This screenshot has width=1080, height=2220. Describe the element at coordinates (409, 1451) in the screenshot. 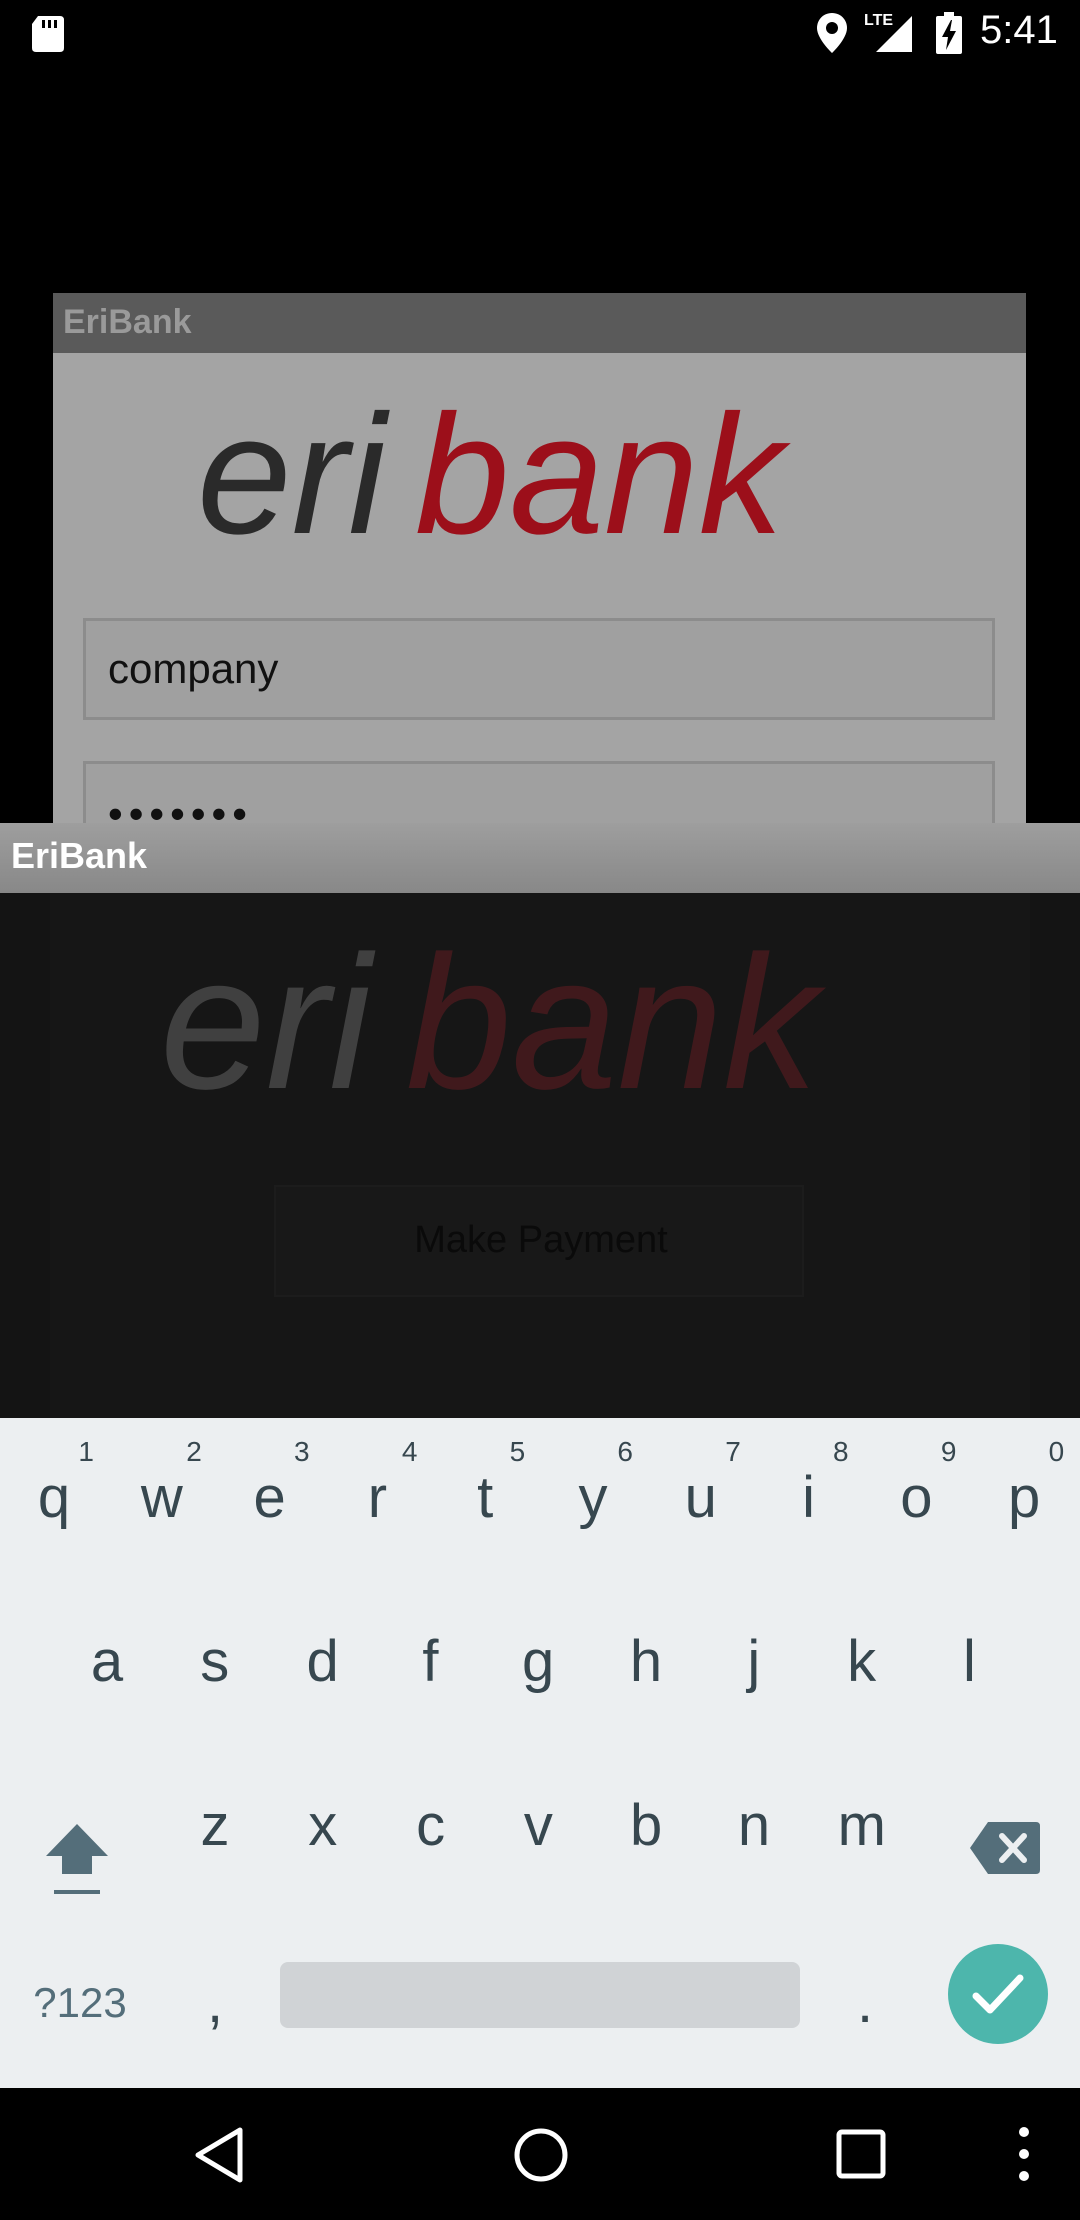

I see `key-hint: 4` at that location.